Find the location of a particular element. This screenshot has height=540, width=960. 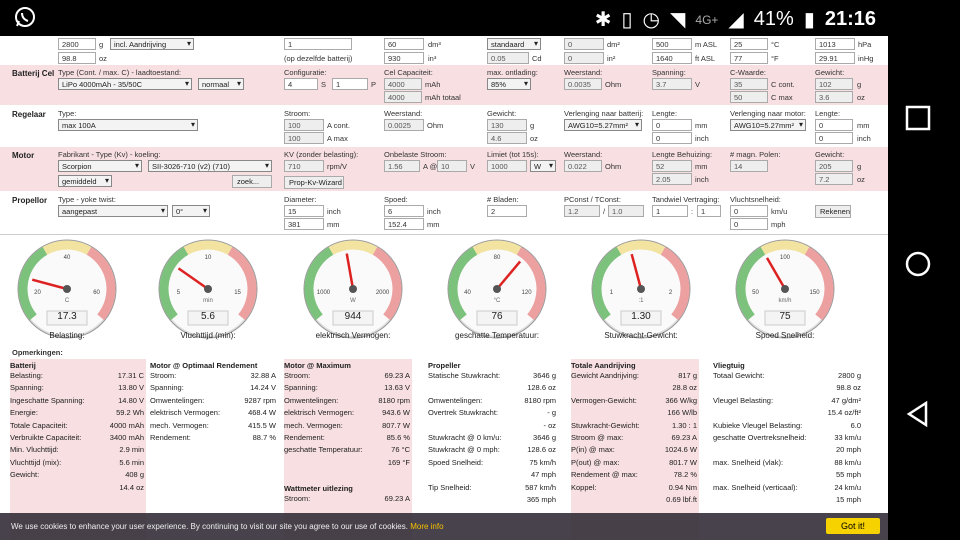

result-row: Stuwkracht-Gewicht: 1.30 : 1 is located at coordinates (635, 427).